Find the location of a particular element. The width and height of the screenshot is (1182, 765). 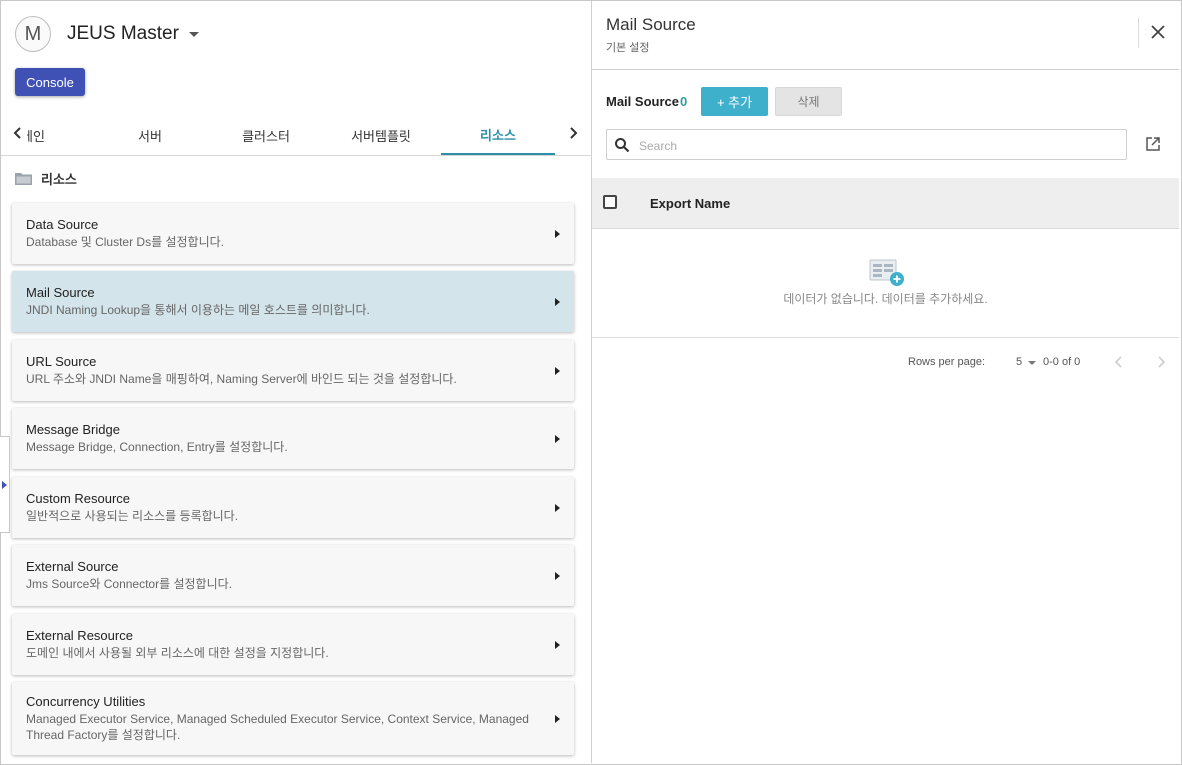

tab-main: 메인 is located at coordinates (47, 135).